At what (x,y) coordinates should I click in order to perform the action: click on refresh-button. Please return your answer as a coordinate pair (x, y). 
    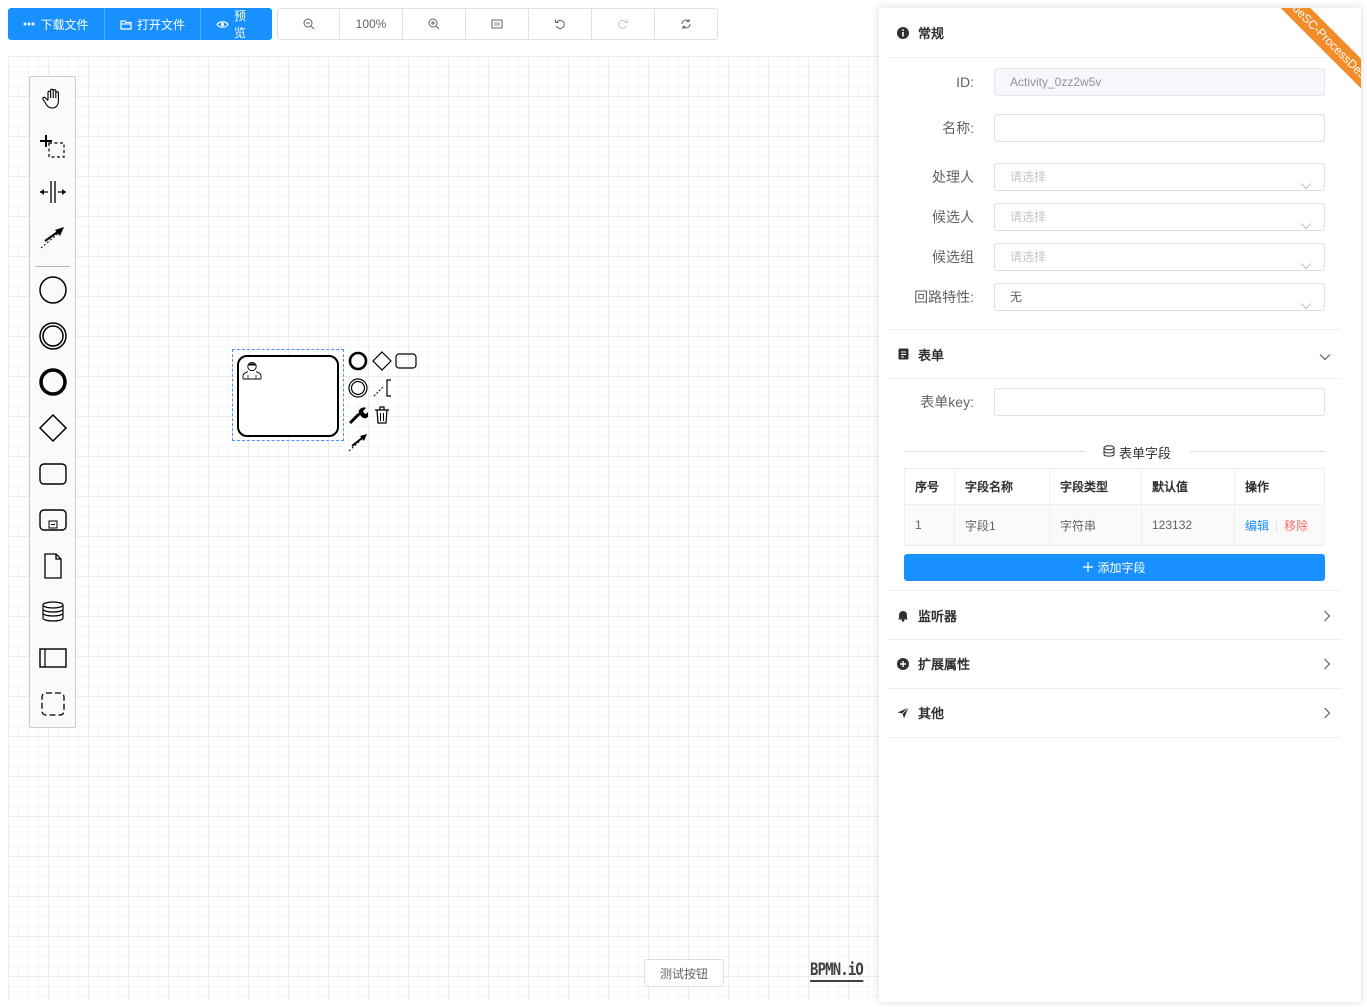
    Looking at the image, I should click on (686, 24).